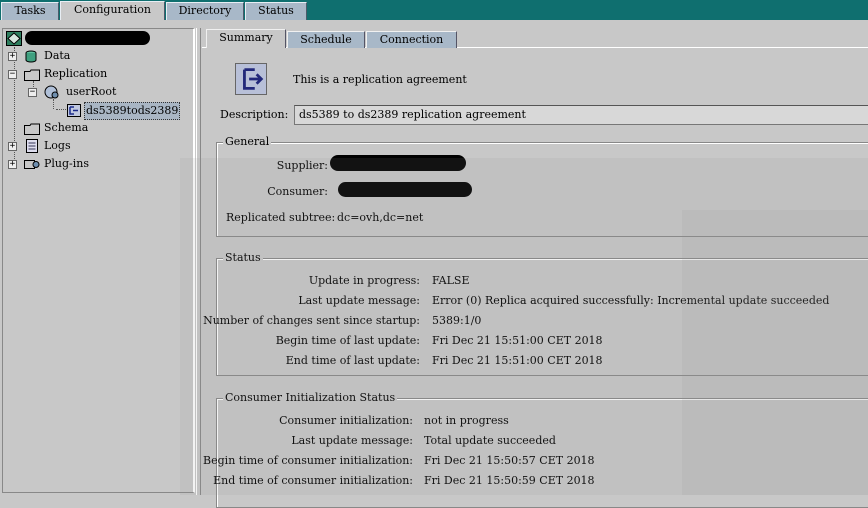  Describe the element at coordinates (31, 56) in the screenshot. I see `database-icon` at that location.